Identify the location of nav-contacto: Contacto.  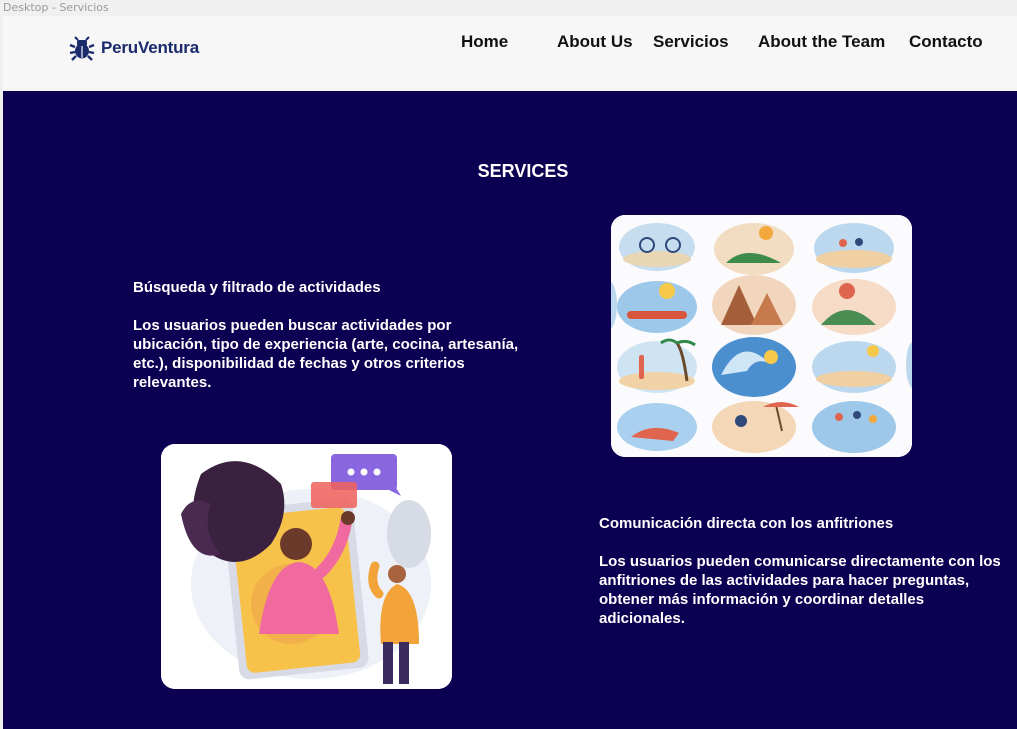
(946, 42).